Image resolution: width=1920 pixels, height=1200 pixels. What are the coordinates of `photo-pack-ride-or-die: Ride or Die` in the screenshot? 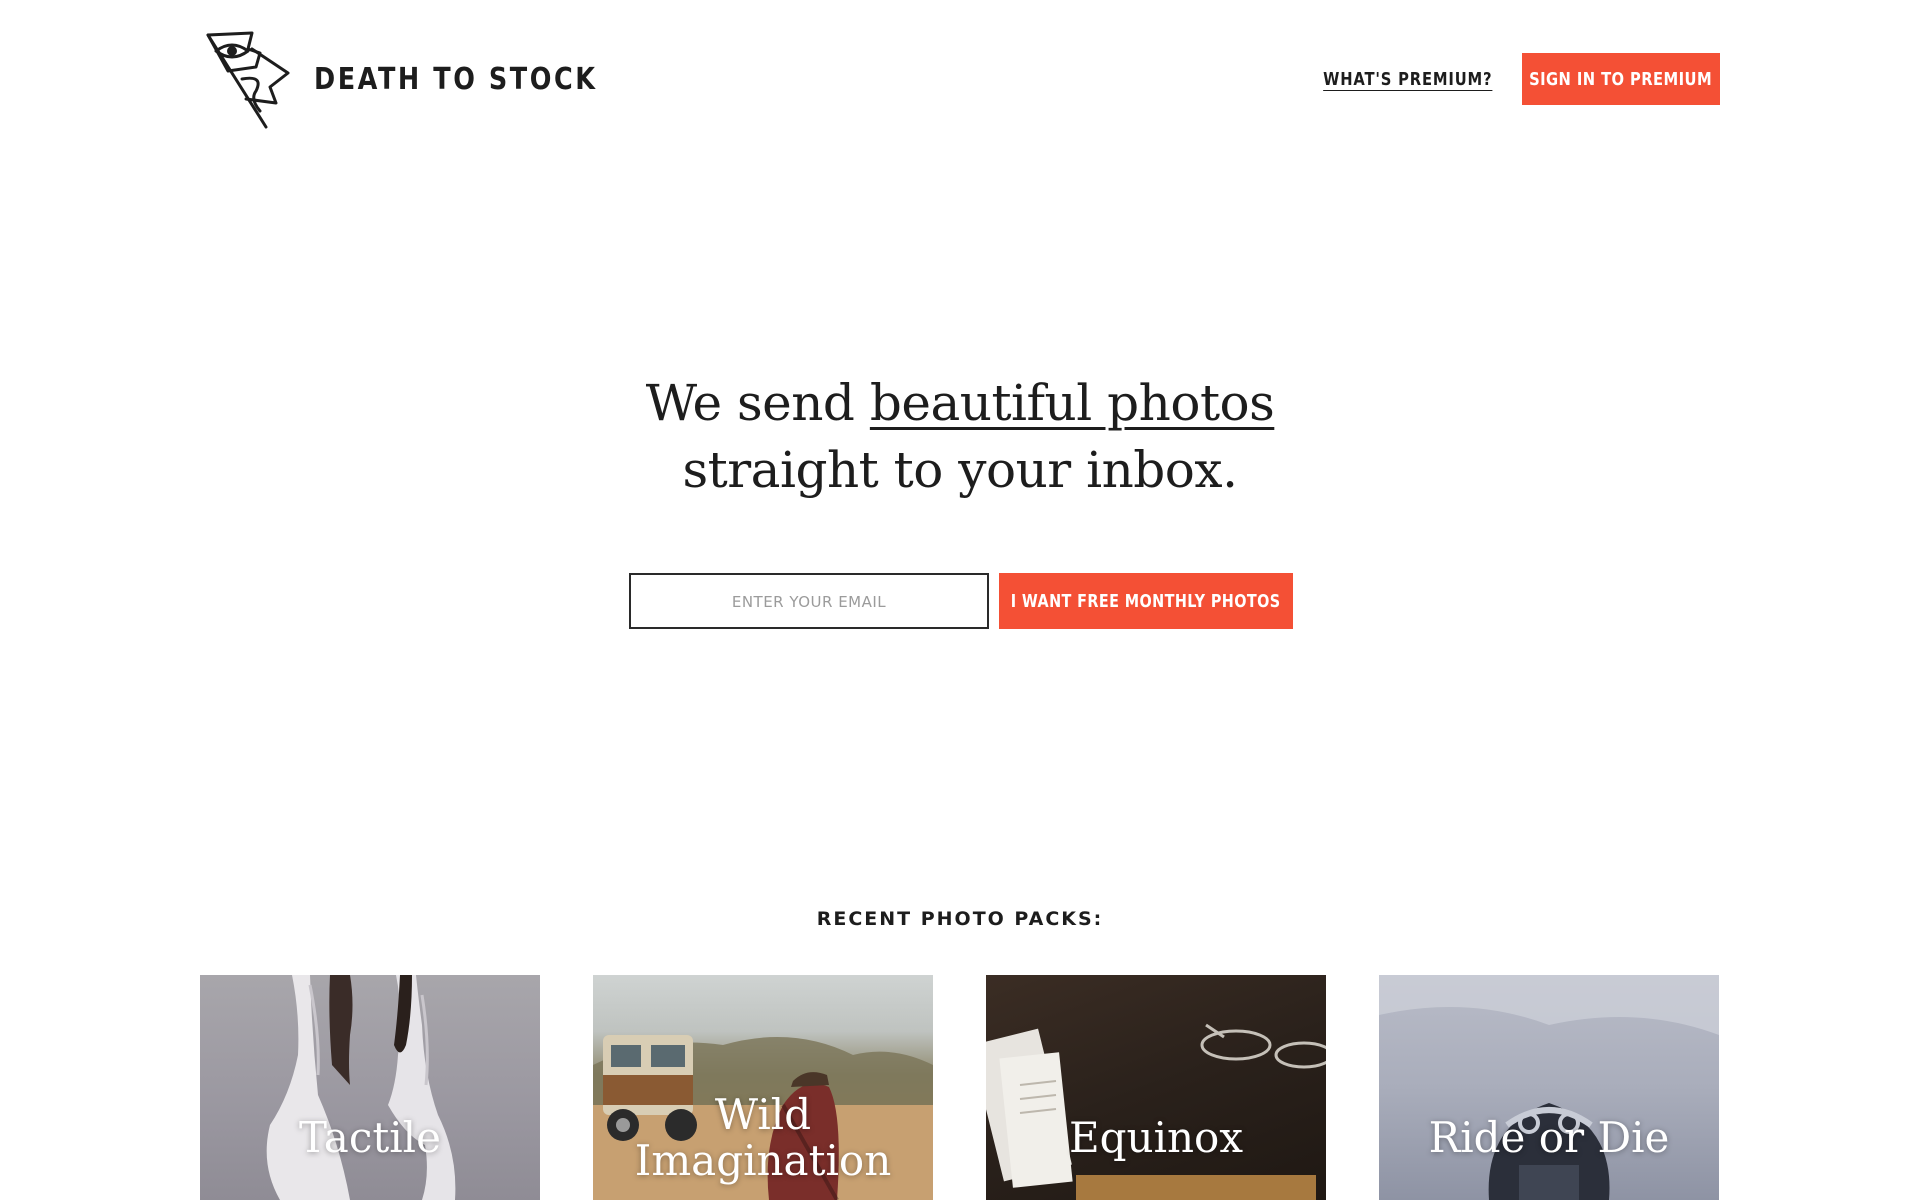 It's located at (1549, 1087).